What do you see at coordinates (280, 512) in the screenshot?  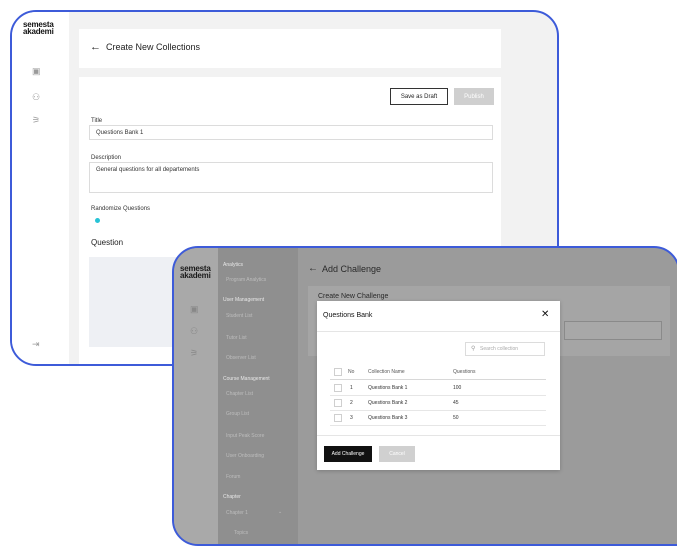 I see `chevron-down-icon: ⌄` at bounding box center [280, 512].